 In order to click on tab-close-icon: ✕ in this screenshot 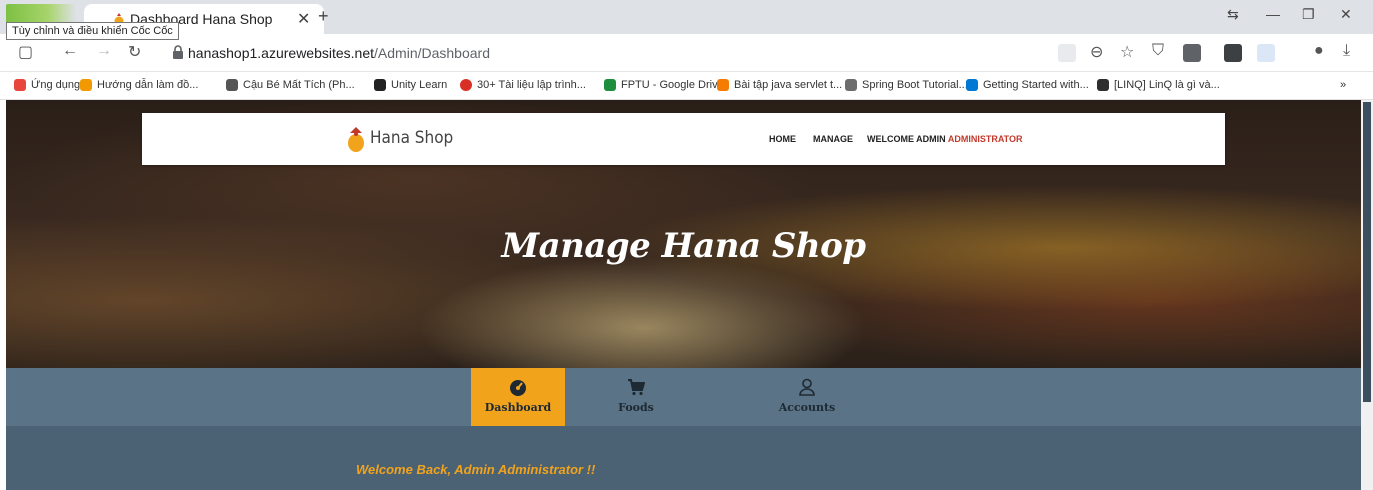, I will do `click(303, 19)`.